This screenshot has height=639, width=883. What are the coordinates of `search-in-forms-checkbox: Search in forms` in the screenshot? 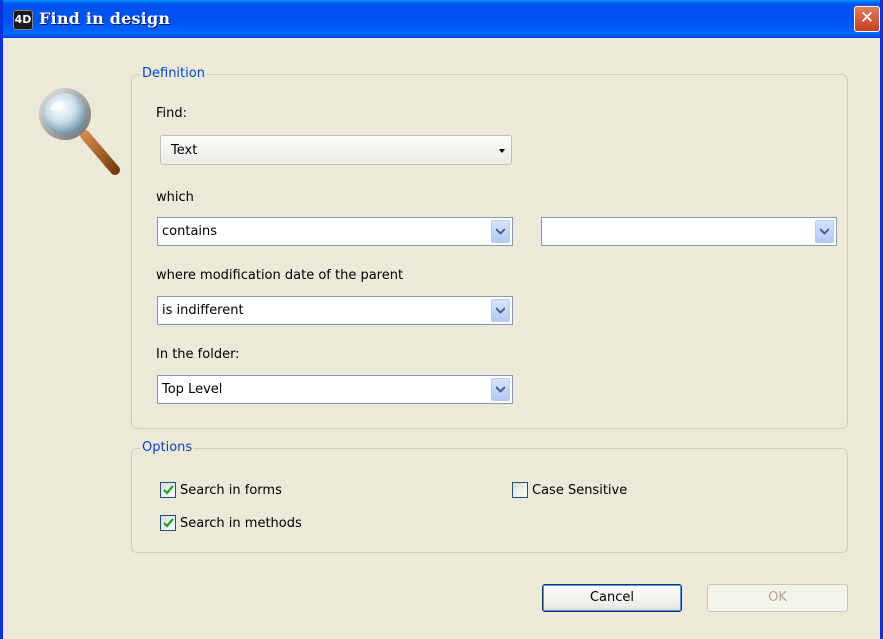 It's located at (221, 490).